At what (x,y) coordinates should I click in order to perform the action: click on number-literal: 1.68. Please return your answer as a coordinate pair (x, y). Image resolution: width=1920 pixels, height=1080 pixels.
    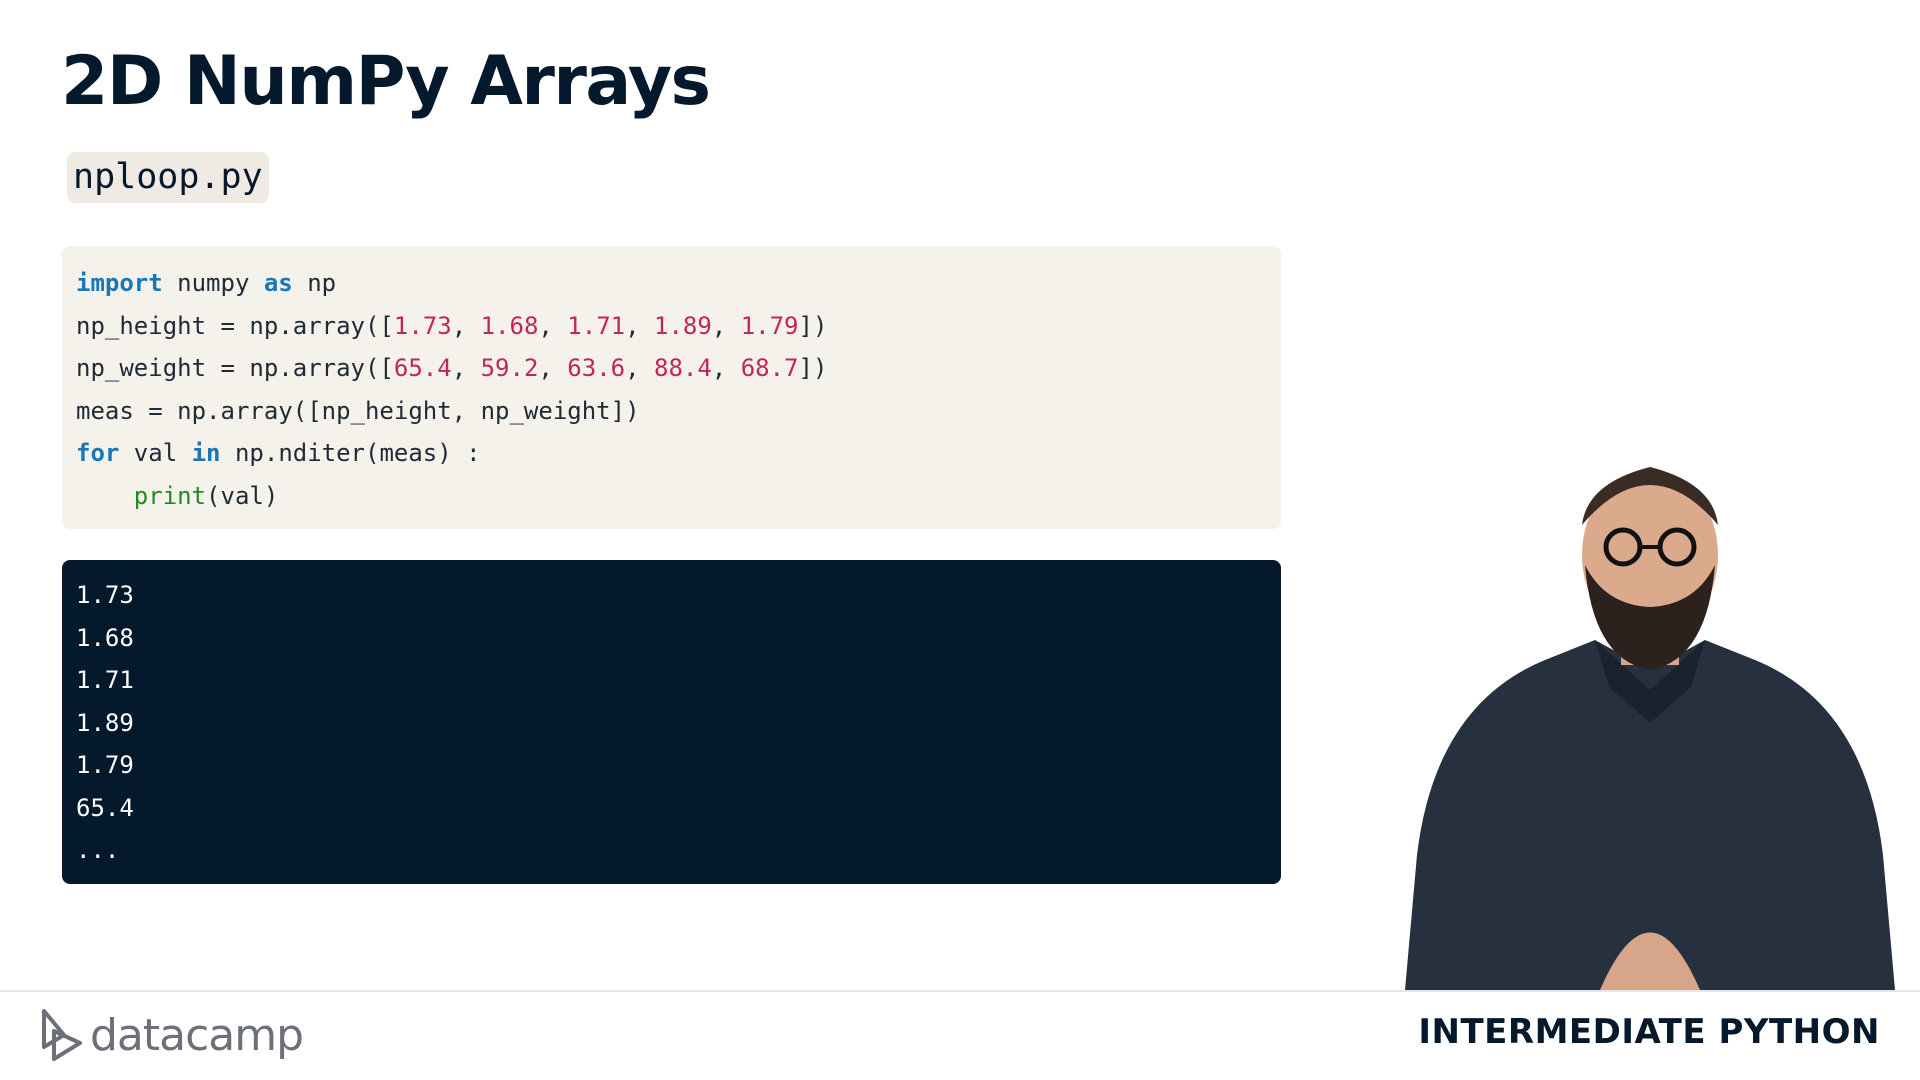
    Looking at the image, I should click on (509, 325).